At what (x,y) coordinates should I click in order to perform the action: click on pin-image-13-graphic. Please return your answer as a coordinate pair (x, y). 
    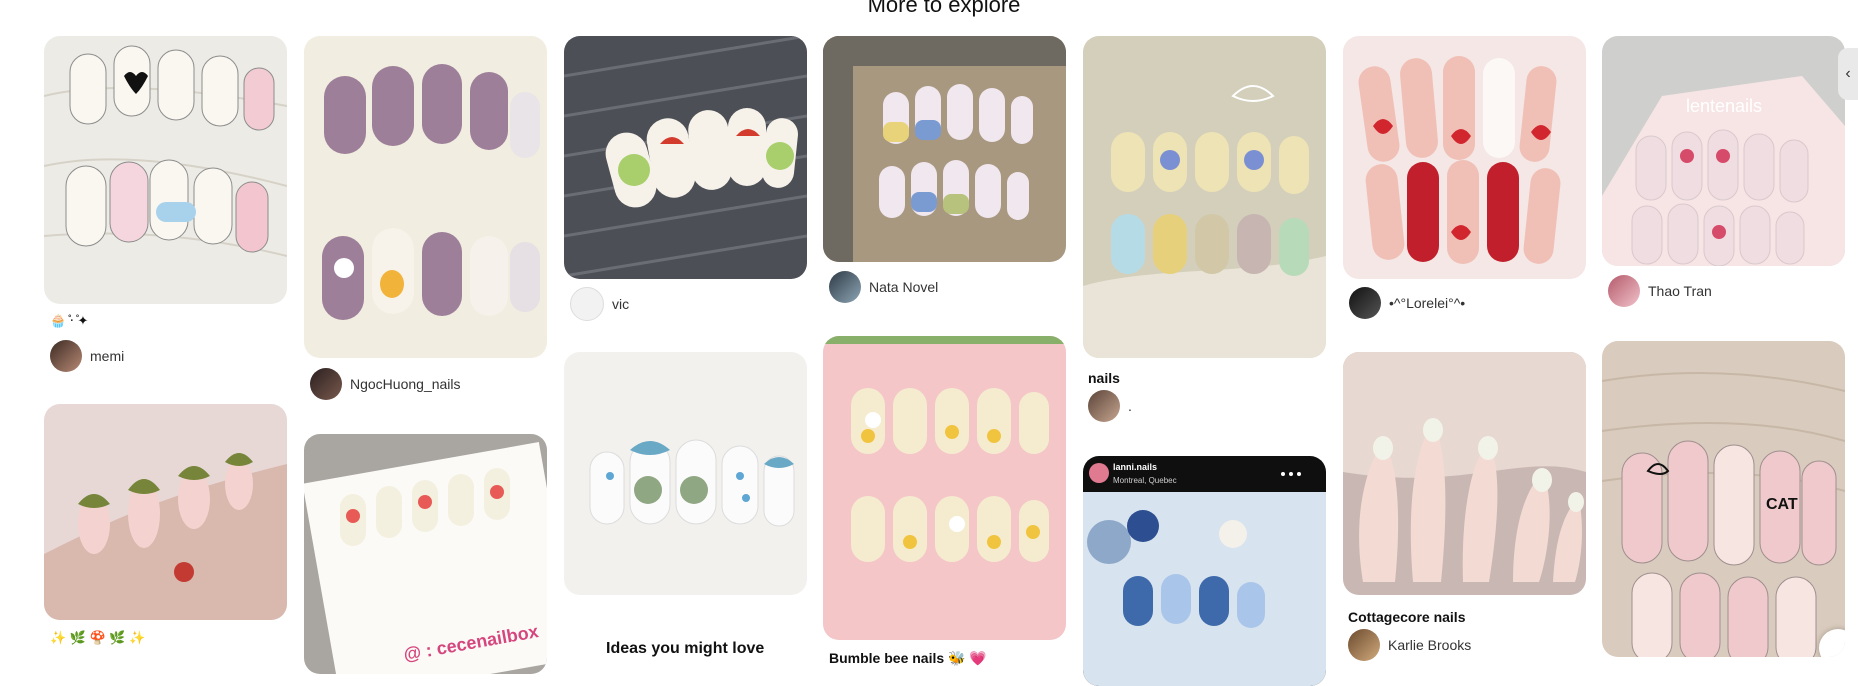
    Looking at the image, I should click on (1464, 473).